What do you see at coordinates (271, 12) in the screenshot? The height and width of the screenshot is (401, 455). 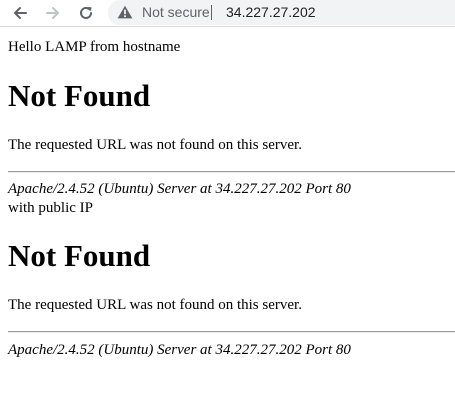 I see `url-text: 34.227.27.202` at bounding box center [271, 12].